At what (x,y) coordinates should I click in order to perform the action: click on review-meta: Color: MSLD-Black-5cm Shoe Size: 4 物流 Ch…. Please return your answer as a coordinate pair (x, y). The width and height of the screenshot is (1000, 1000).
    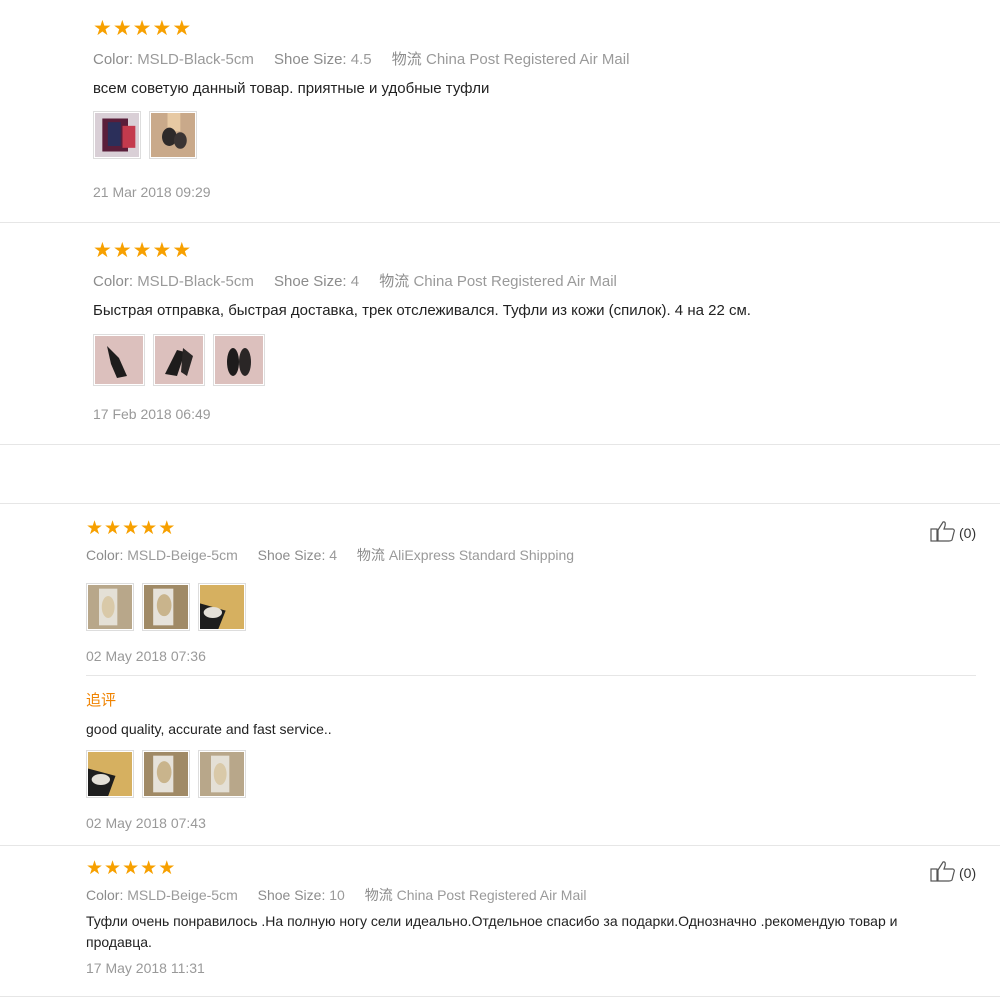
    Looking at the image, I should click on (355, 280).